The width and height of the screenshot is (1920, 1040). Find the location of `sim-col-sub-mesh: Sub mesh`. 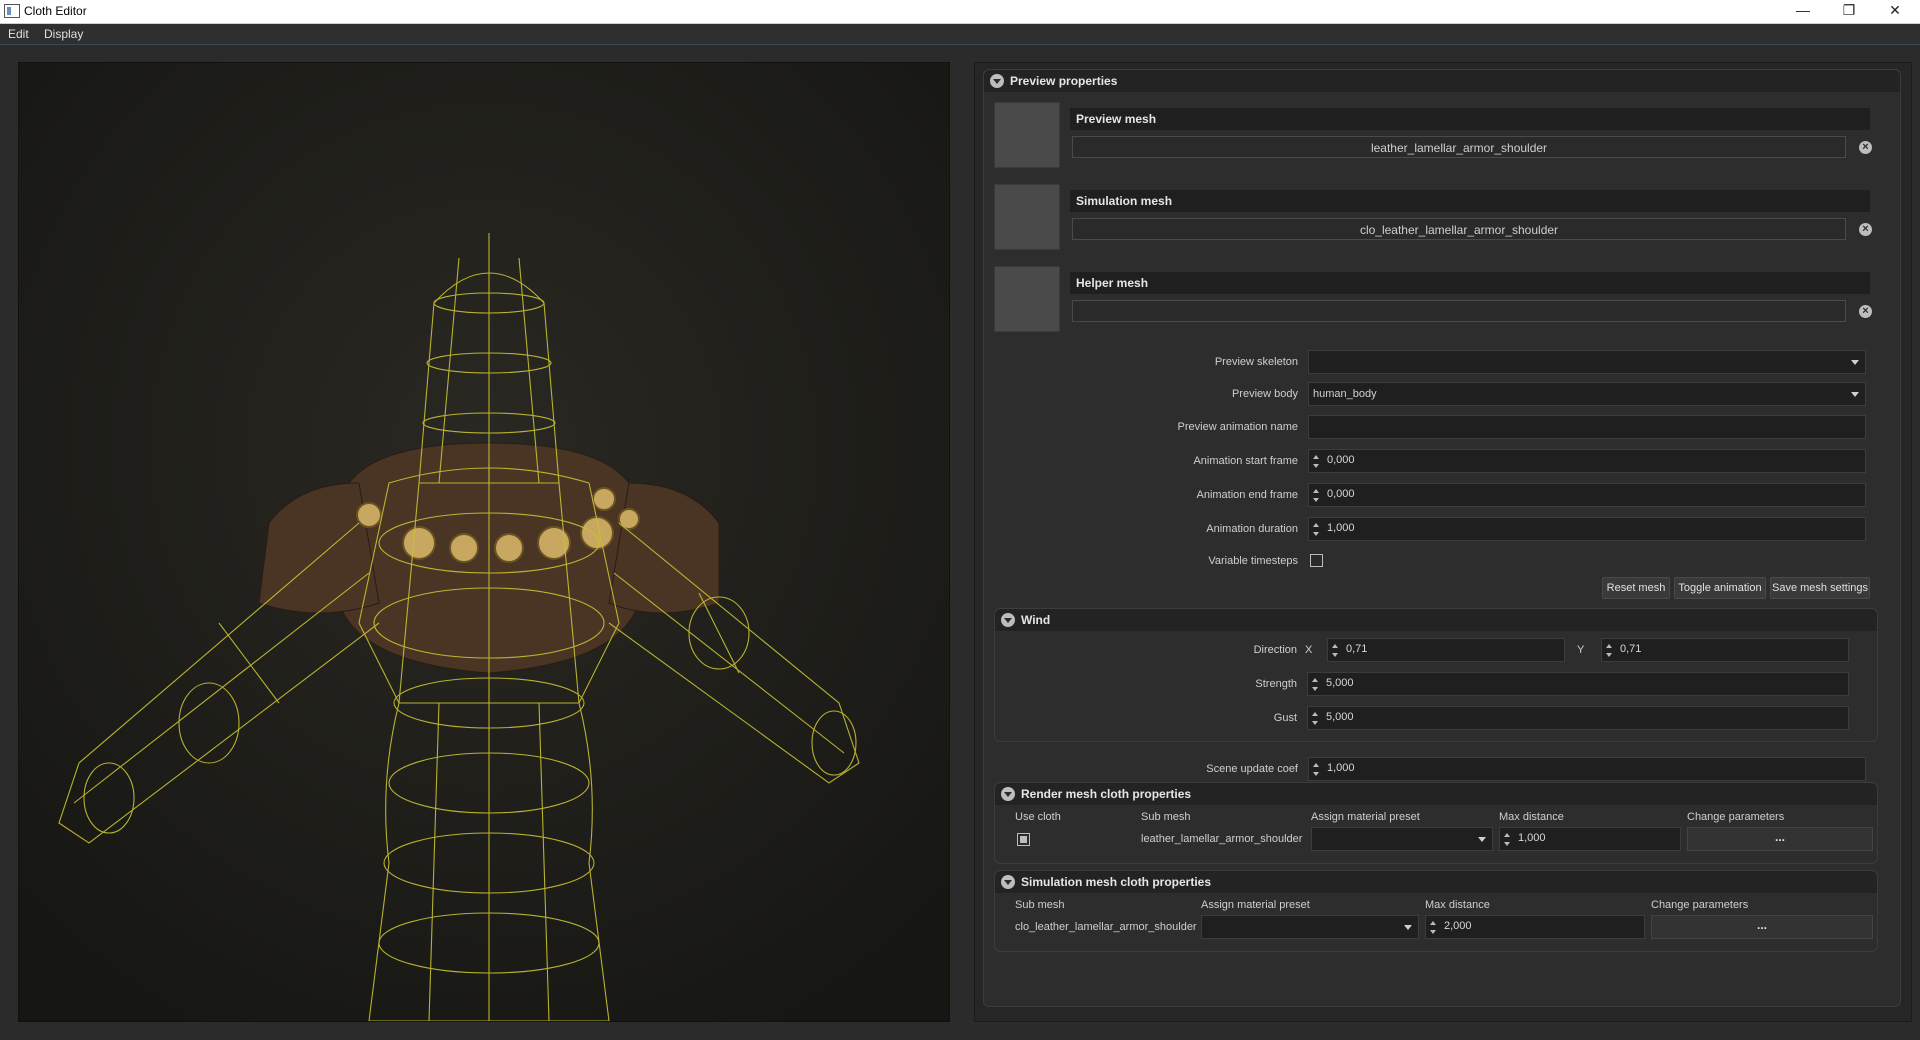

sim-col-sub-mesh: Sub mesh is located at coordinates (1040, 905).